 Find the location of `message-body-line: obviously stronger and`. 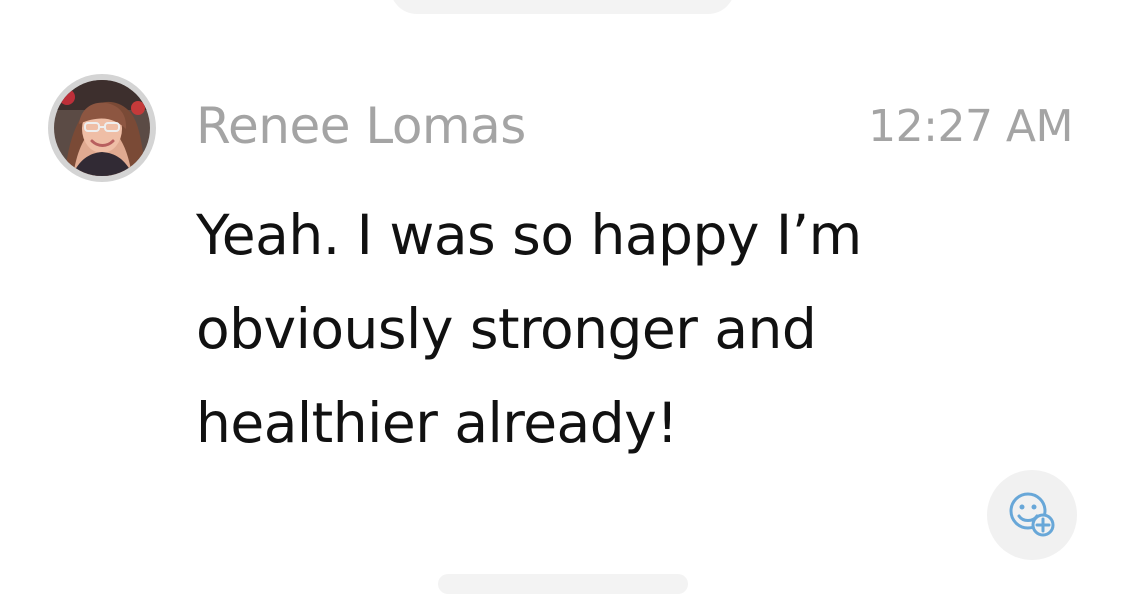

message-body-line: obviously stronger and is located at coordinates (506, 329).